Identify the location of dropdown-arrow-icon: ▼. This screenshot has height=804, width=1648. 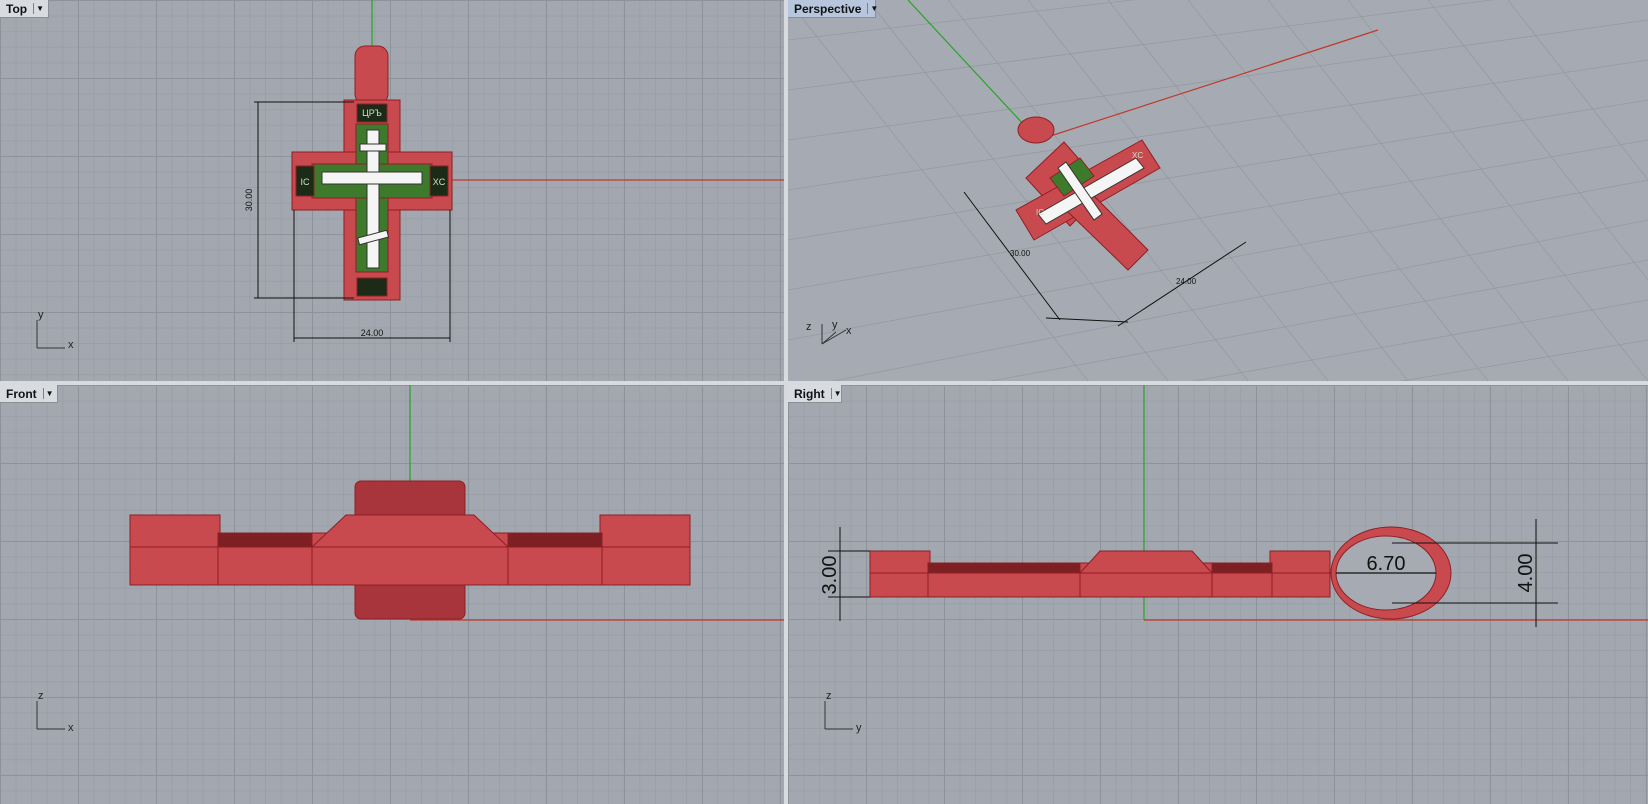
(872, 8).